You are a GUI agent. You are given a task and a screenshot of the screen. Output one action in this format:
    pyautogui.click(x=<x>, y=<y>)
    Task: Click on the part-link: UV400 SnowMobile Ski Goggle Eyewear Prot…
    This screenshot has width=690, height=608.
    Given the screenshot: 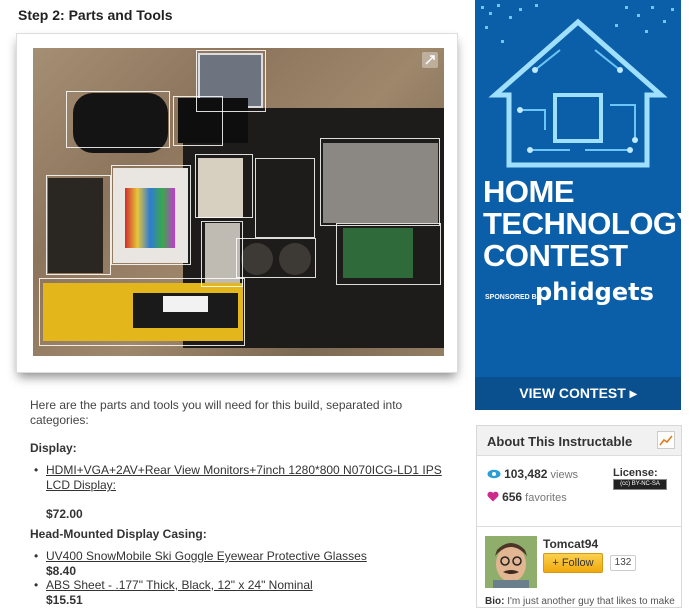 What is the action you would take?
    pyautogui.click(x=251, y=556)
    